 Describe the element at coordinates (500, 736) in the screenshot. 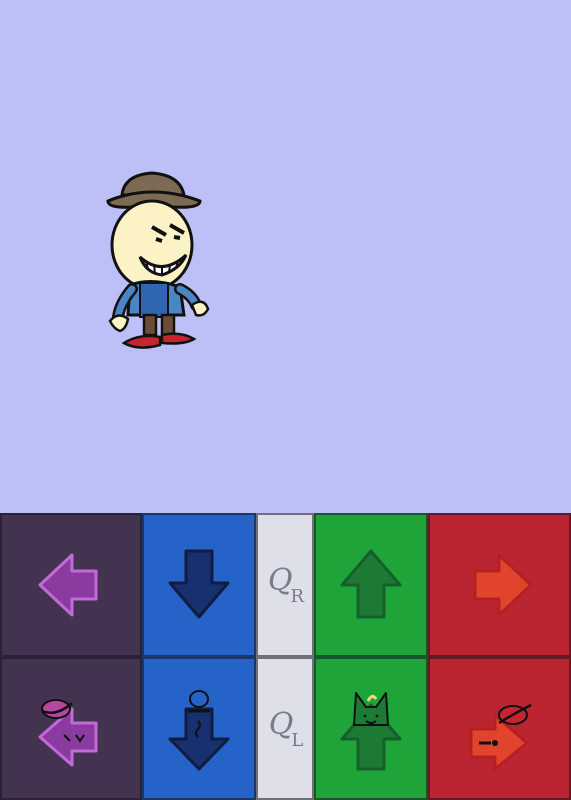

I see `right-arrow-with-hat-icon` at that location.